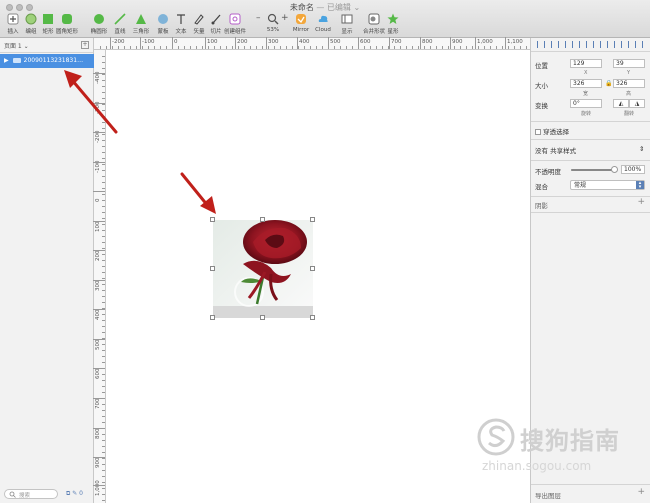 The height and width of the screenshot is (503, 650). What do you see at coordinates (586, 63) in the screenshot?
I see `position-x-input: 129` at bounding box center [586, 63].